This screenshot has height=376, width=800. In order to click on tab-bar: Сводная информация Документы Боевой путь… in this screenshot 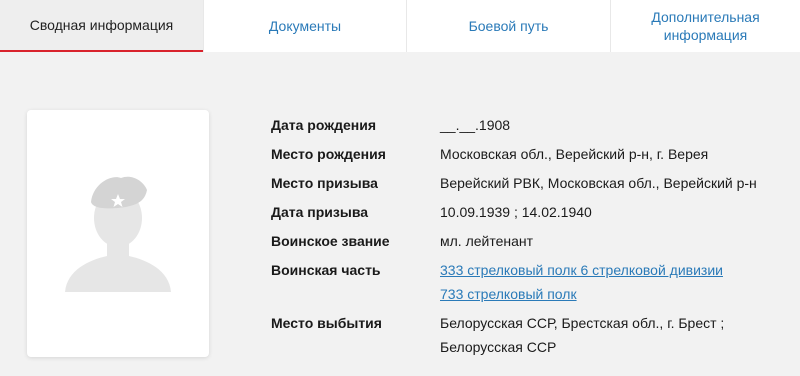, I will do `click(400, 26)`.